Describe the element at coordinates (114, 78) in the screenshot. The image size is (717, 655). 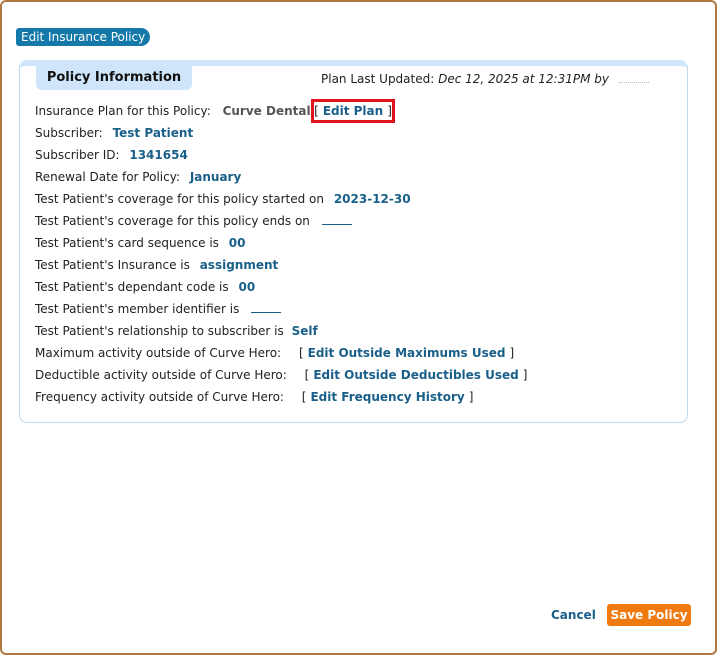
I see `panel-tab: Policy Information` at that location.